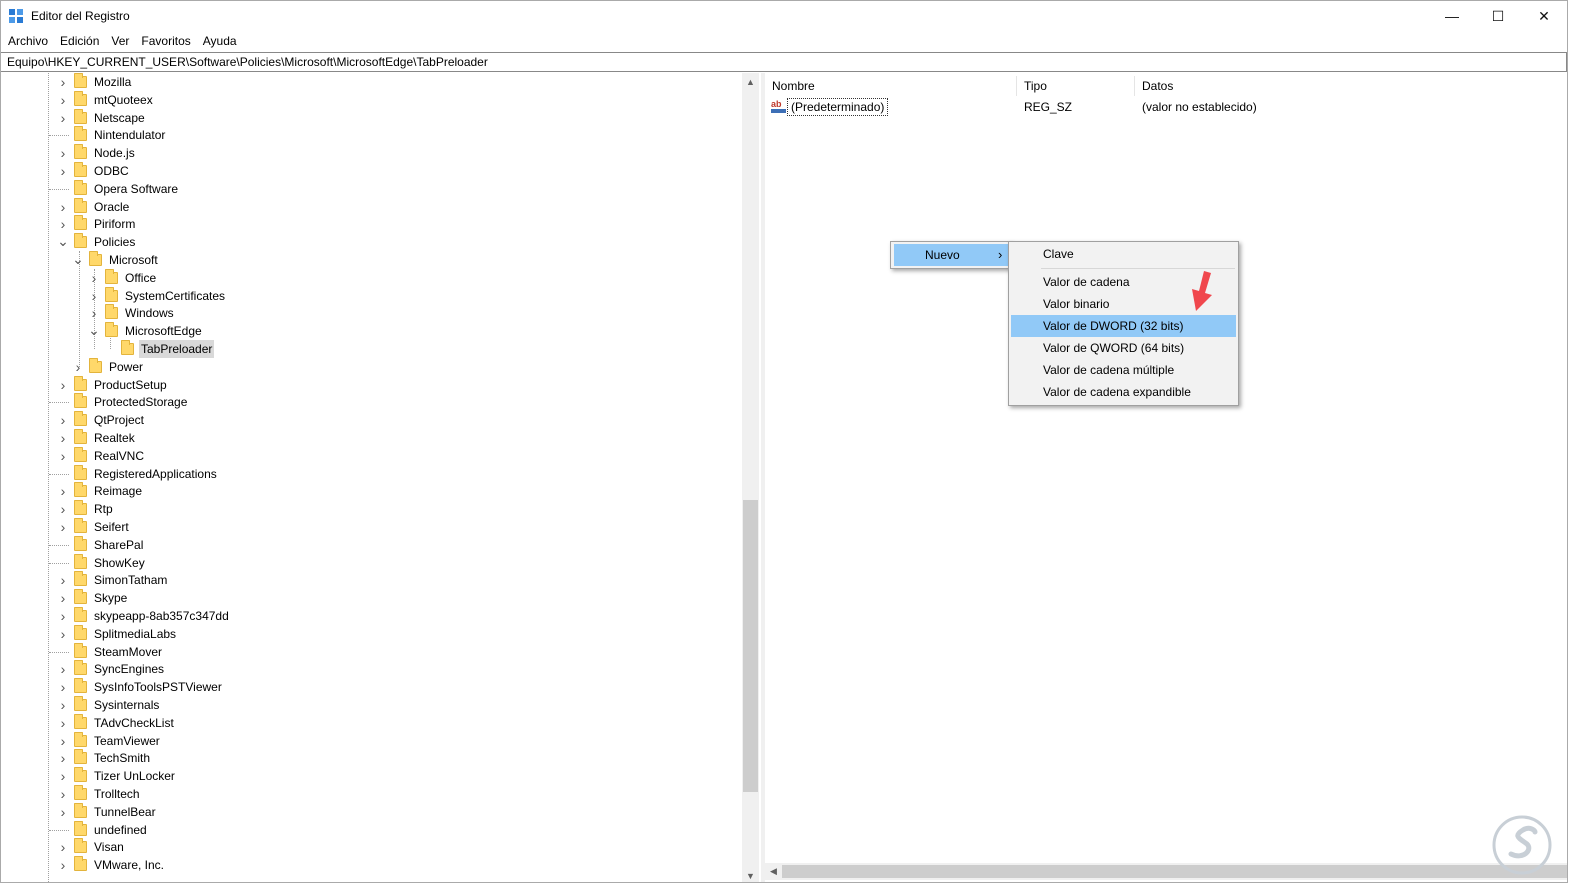 Image resolution: width=1588 pixels, height=893 pixels. I want to click on tree-item: › Oracle, so click(93, 206).